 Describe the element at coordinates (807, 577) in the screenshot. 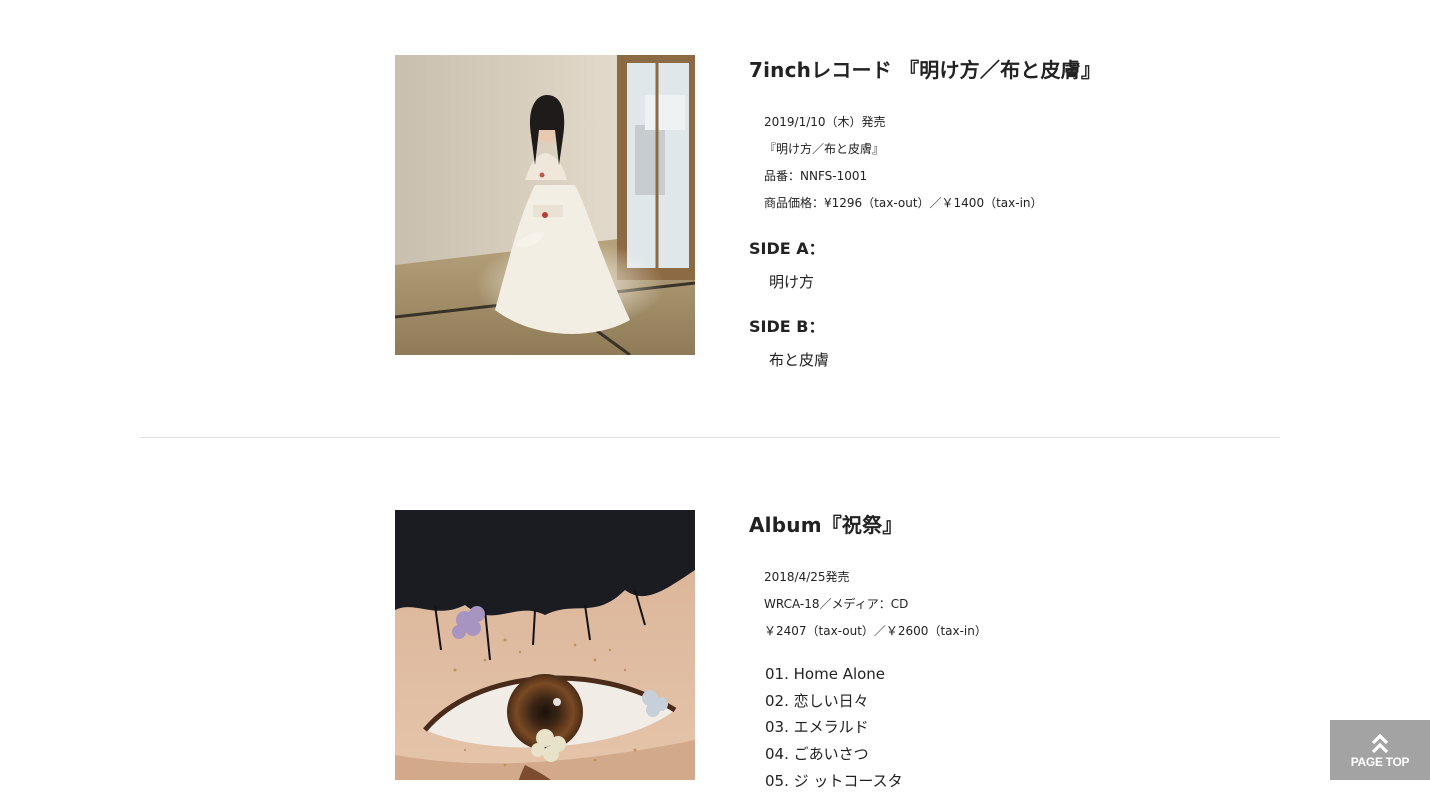

I see `release-date: 2018/4/25発売` at that location.